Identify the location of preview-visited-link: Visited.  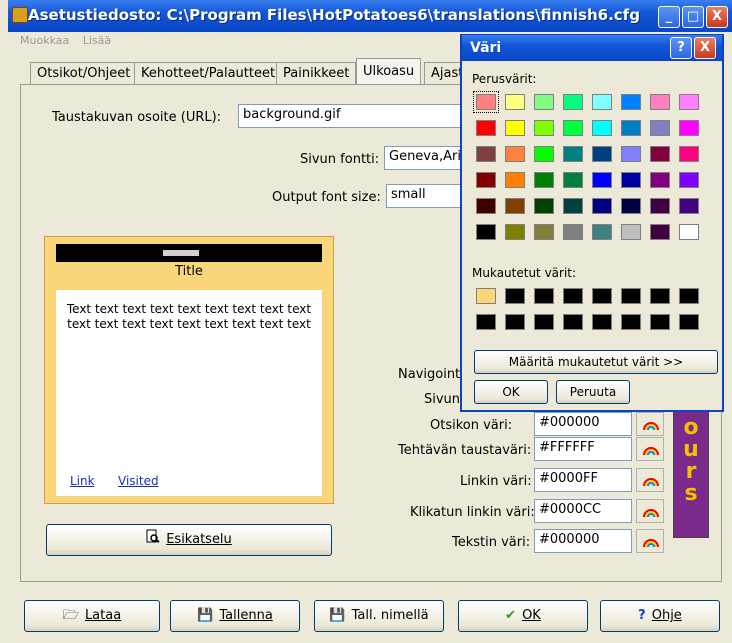
(138, 481).